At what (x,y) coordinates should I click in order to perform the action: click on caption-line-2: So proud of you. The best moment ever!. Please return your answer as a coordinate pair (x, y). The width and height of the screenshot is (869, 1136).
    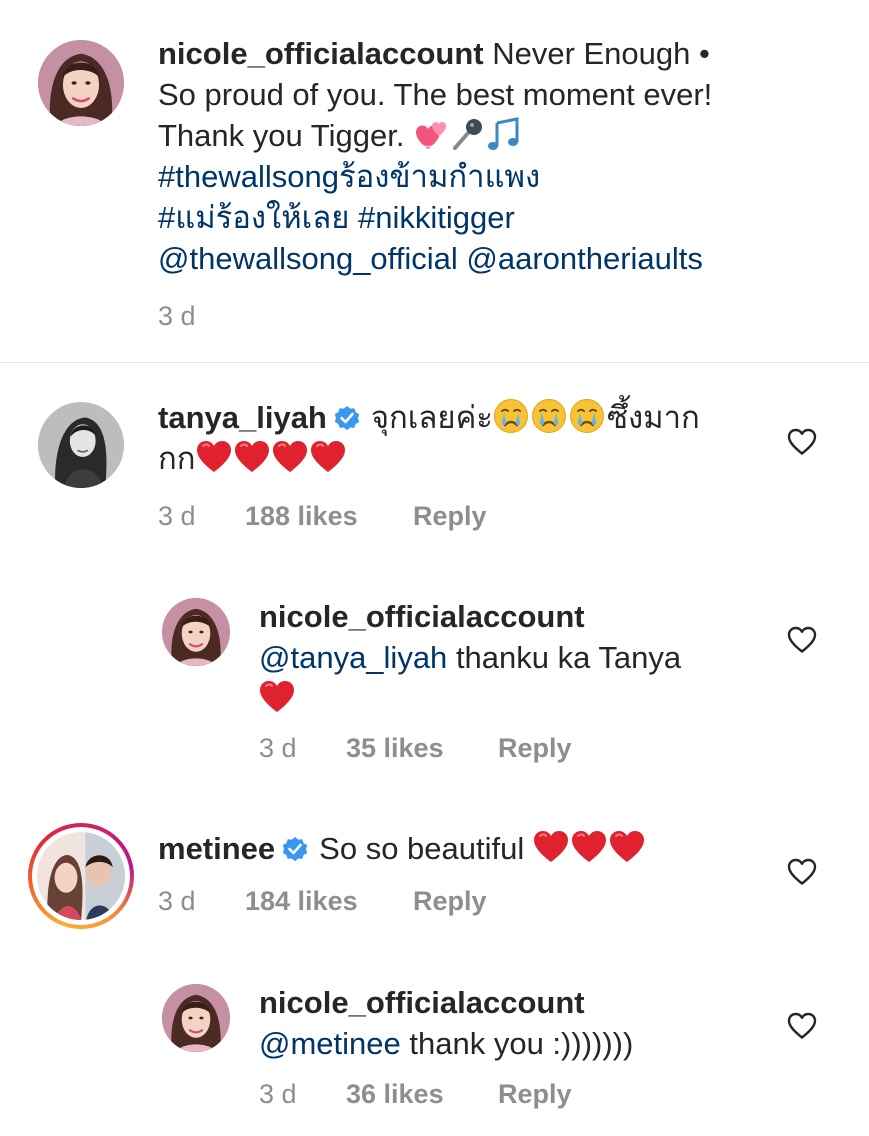
    Looking at the image, I should click on (435, 94).